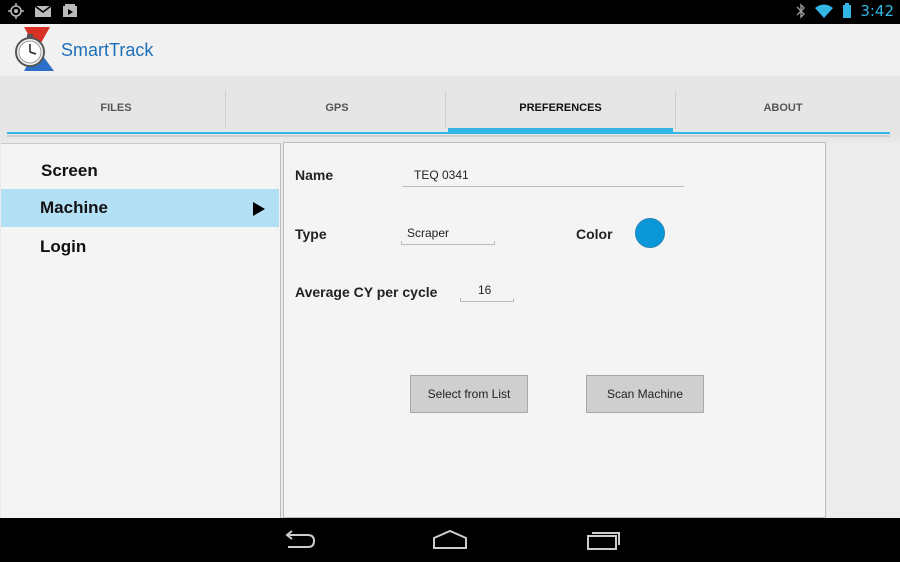 The height and width of the screenshot is (562, 900). Describe the element at coordinates (298, 540) in the screenshot. I see `back-icon` at that location.